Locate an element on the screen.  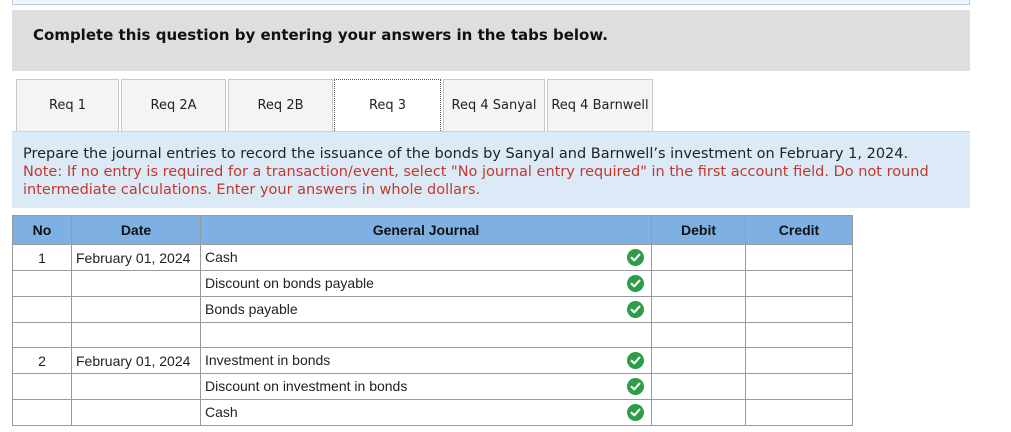
tab-req-2a: Req 2A is located at coordinates (173, 105).